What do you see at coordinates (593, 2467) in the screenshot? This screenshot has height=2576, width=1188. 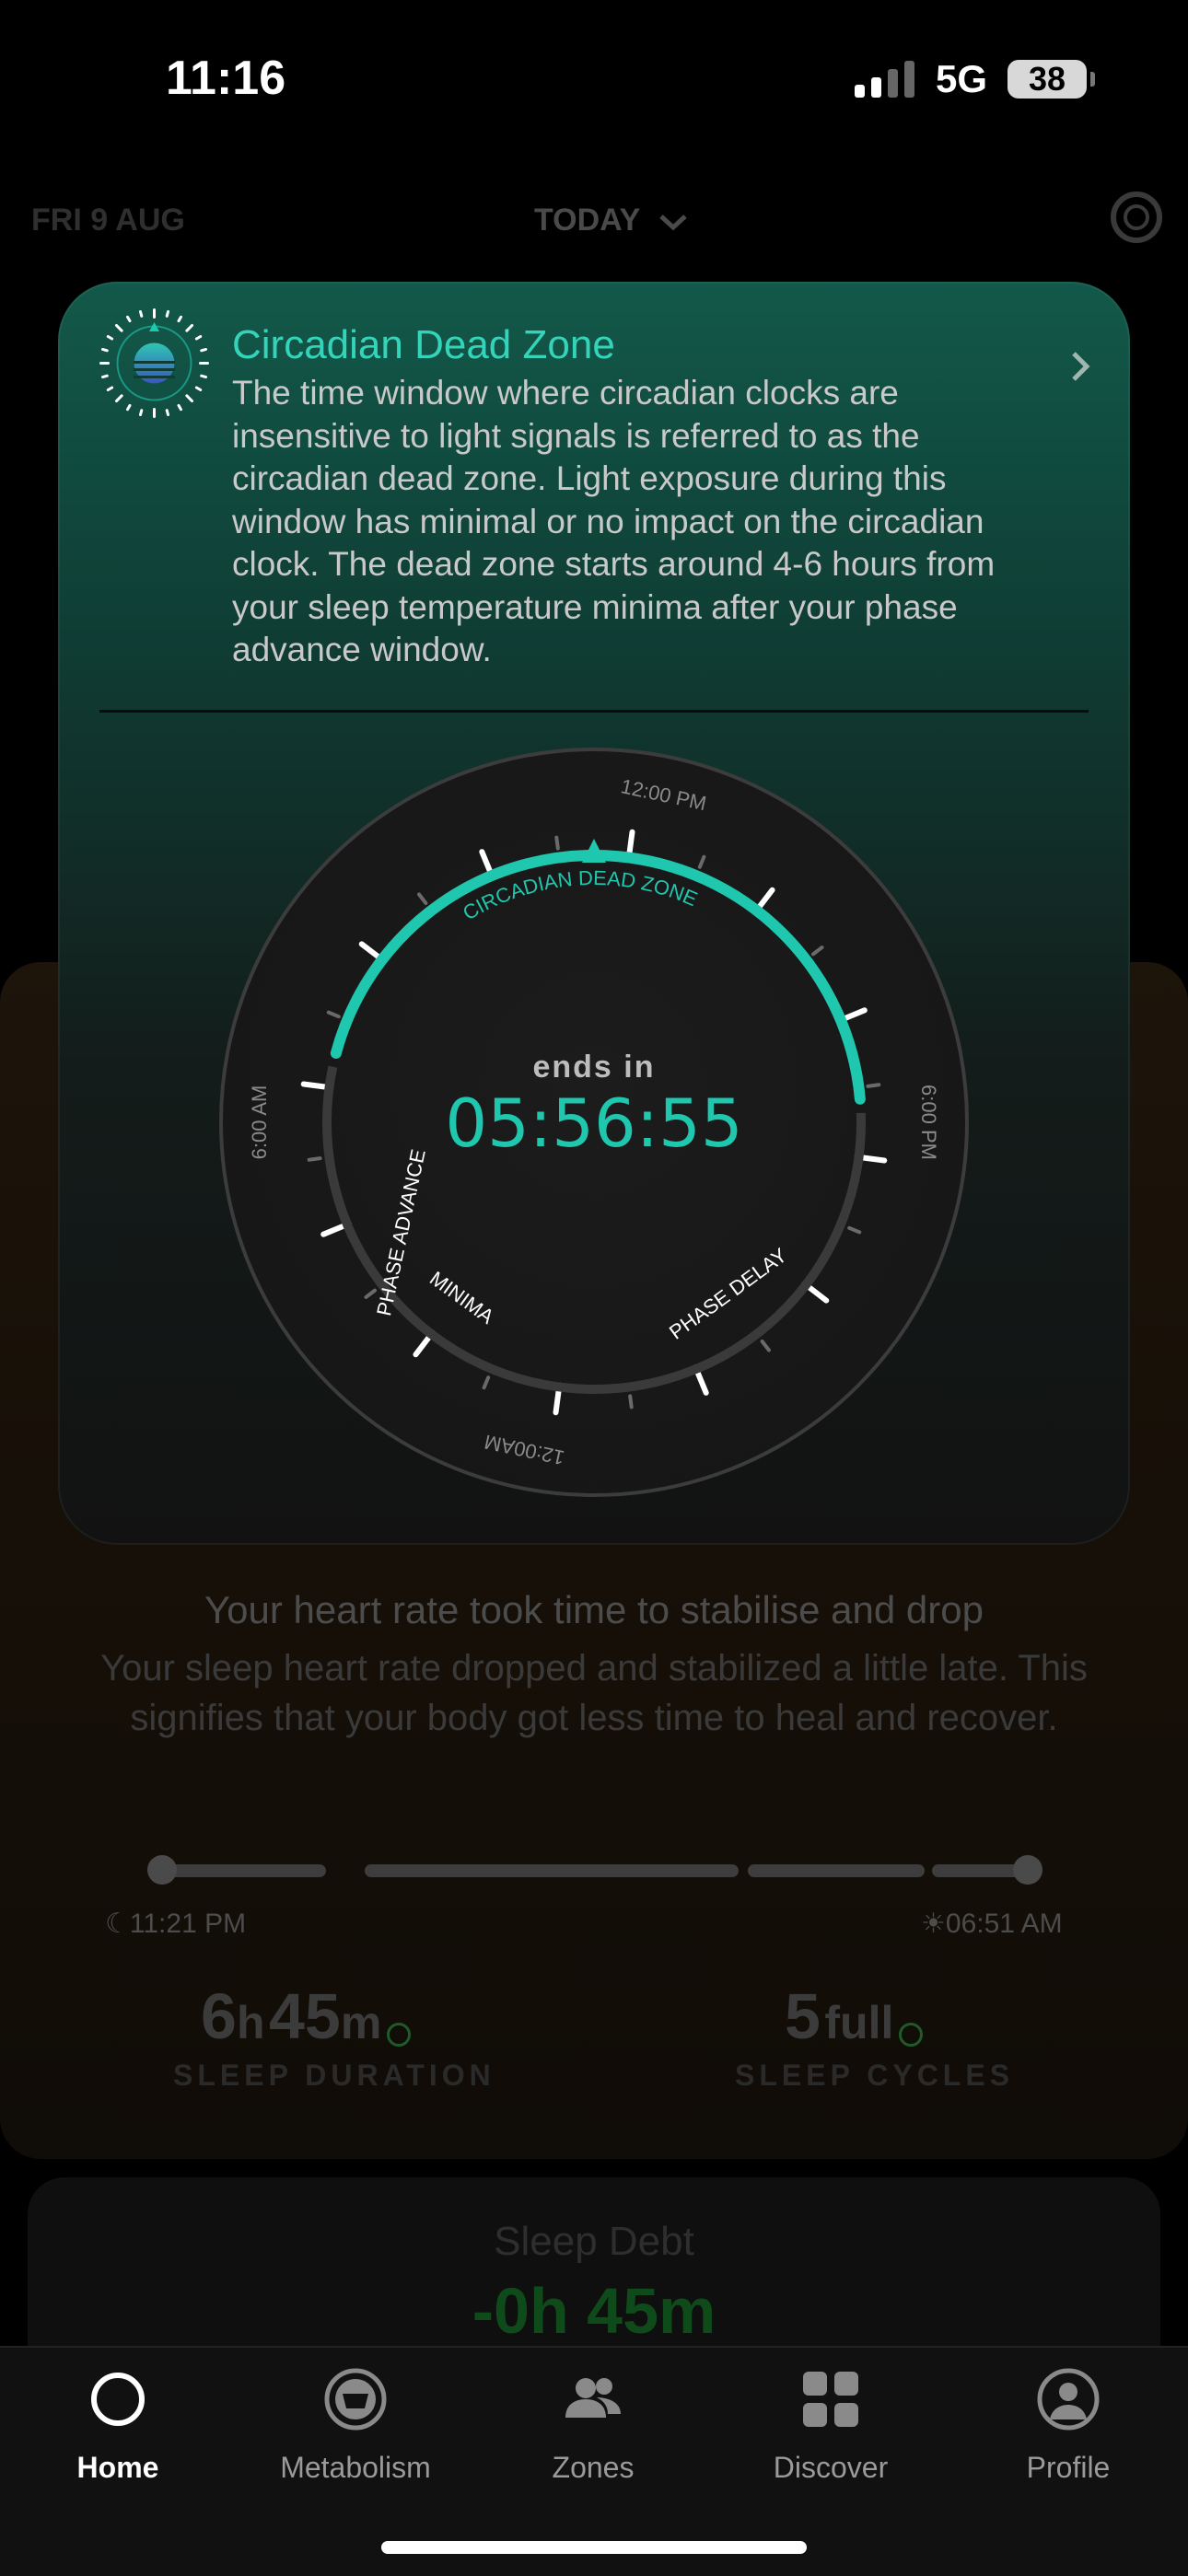 I see `nav-label: Zones` at bounding box center [593, 2467].